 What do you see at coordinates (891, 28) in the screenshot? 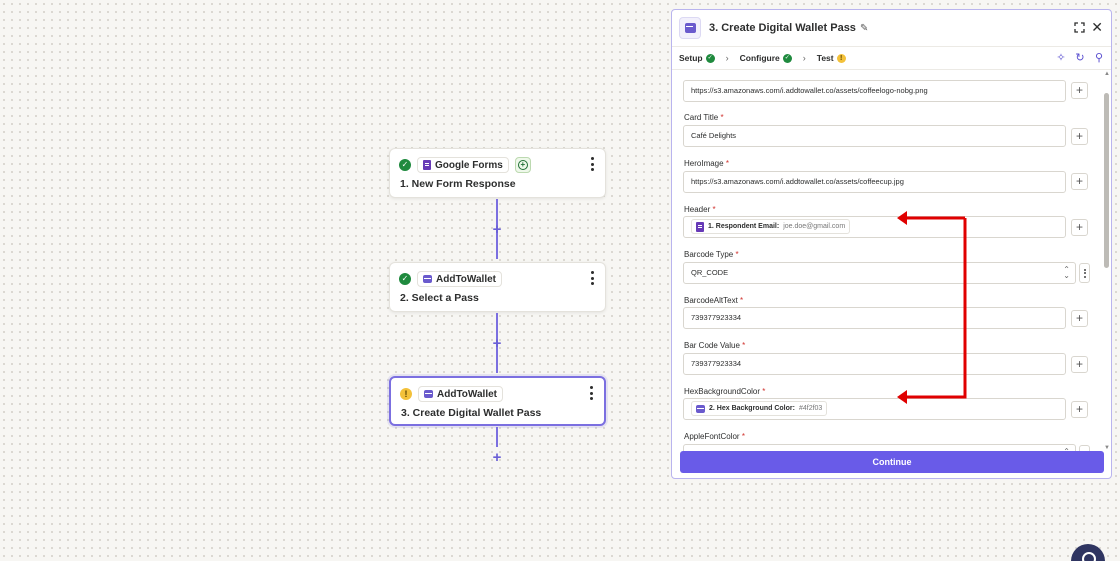
I see `panel-header: 3. Create Digital Wallet Pass ✎ ✕` at bounding box center [891, 28].